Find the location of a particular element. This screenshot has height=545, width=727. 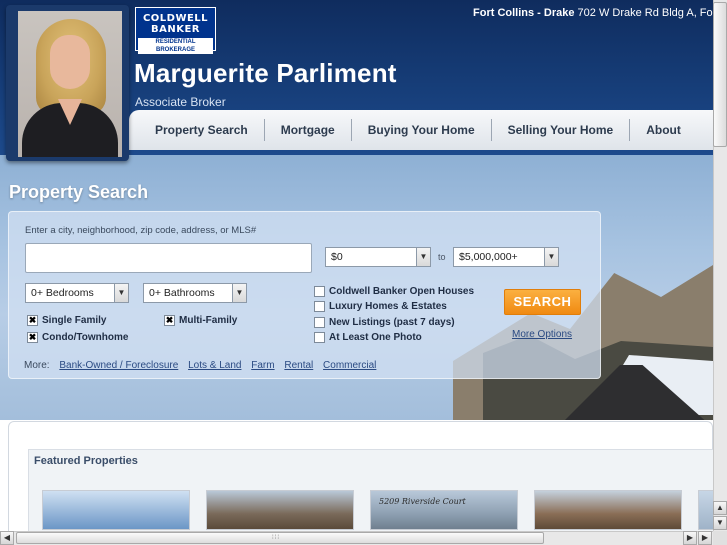

scroll-right-end-button: ▶ is located at coordinates (705, 538).